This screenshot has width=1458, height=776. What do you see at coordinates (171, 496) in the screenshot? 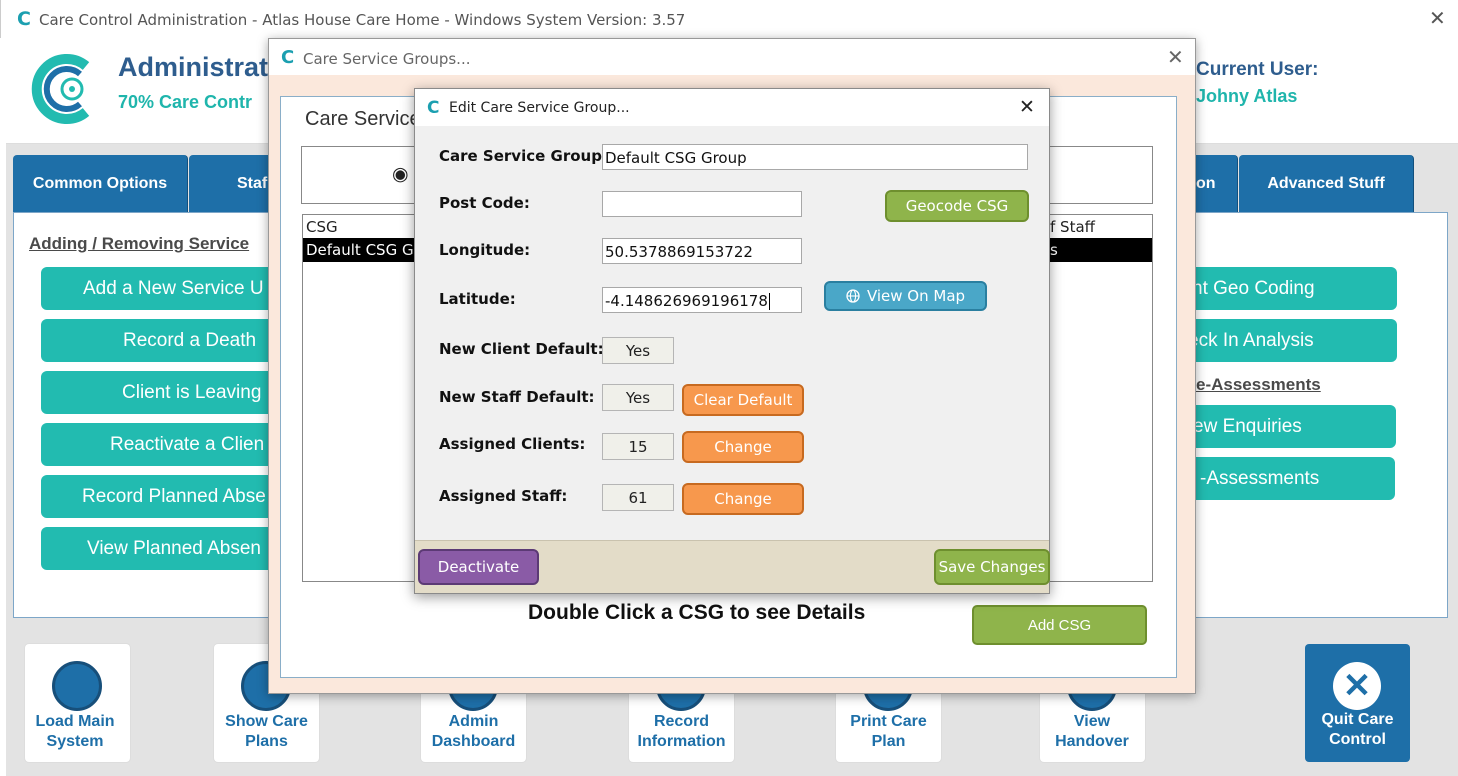
I see `record-planned-absence-button: Record Planned Abse` at bounding box center [171, 496].